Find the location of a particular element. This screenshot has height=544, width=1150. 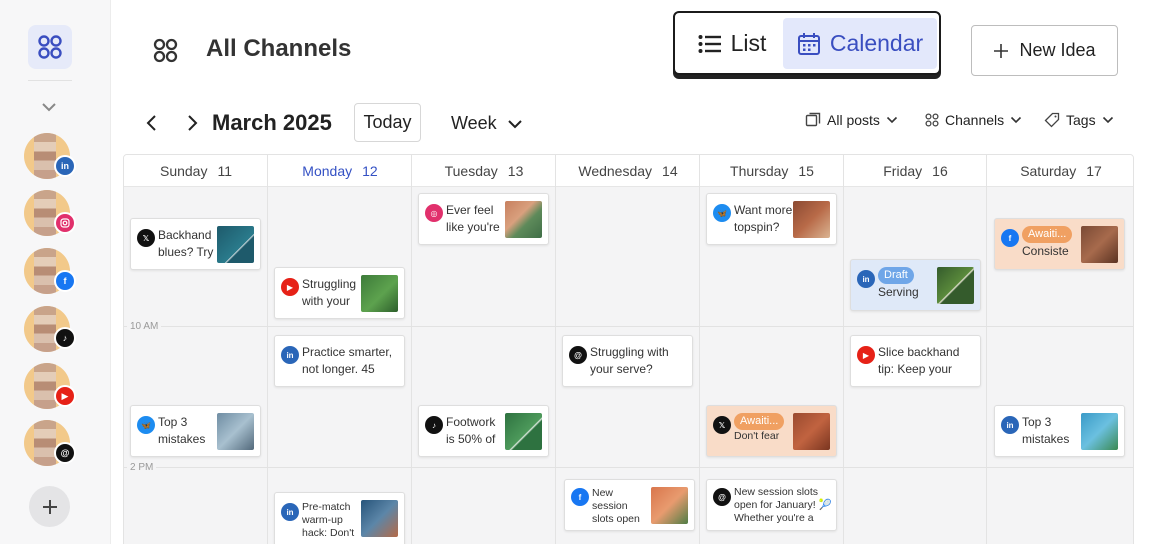

post-card: 🦋 Top 3 mistakes is located at coordinates (195, 431).